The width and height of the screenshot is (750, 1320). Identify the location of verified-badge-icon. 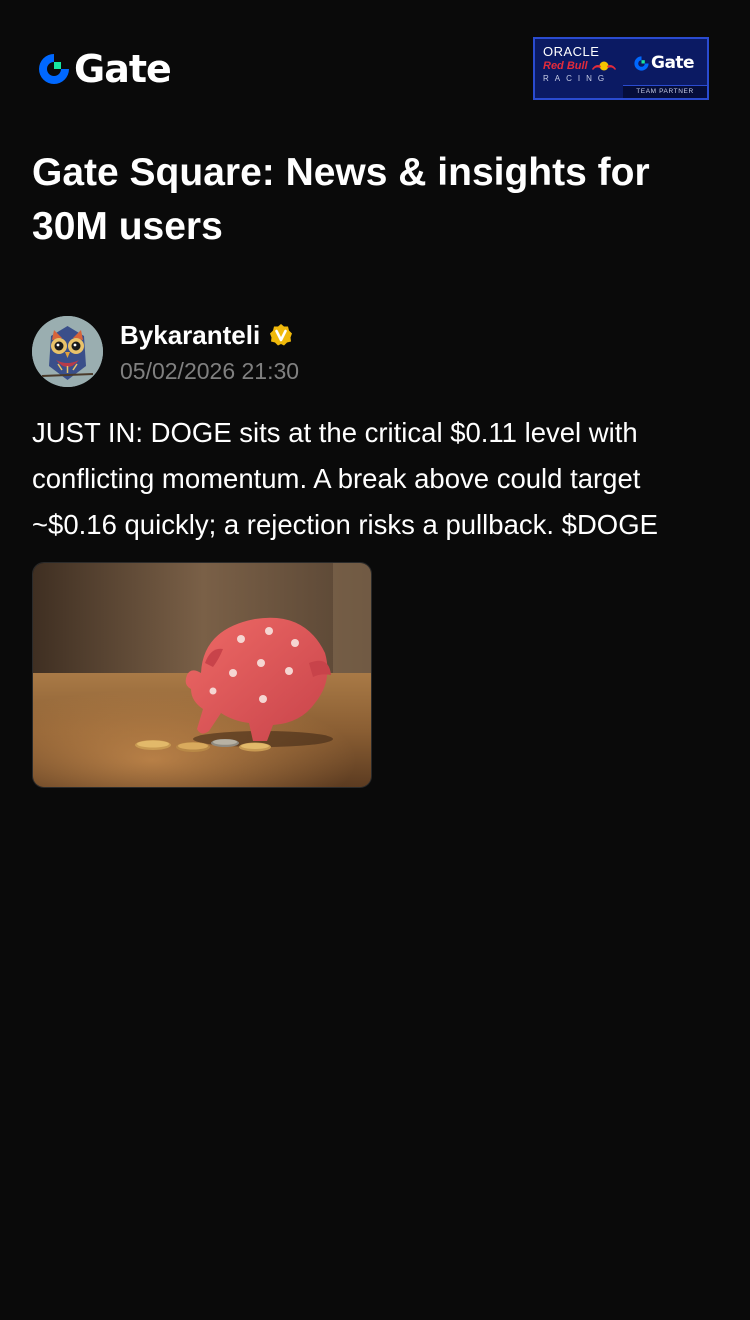
(281, 335).